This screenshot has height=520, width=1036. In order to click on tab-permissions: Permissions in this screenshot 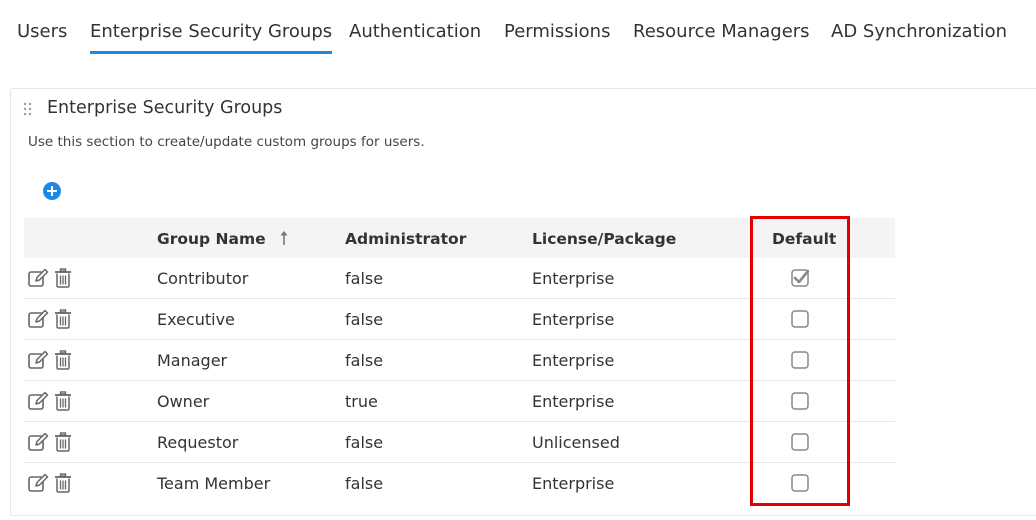, I will do `click(557, 32)`.